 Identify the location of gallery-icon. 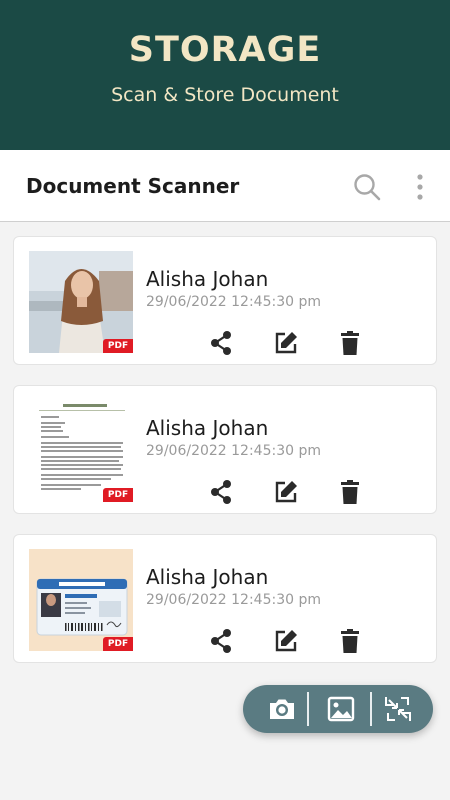
(341, 709).